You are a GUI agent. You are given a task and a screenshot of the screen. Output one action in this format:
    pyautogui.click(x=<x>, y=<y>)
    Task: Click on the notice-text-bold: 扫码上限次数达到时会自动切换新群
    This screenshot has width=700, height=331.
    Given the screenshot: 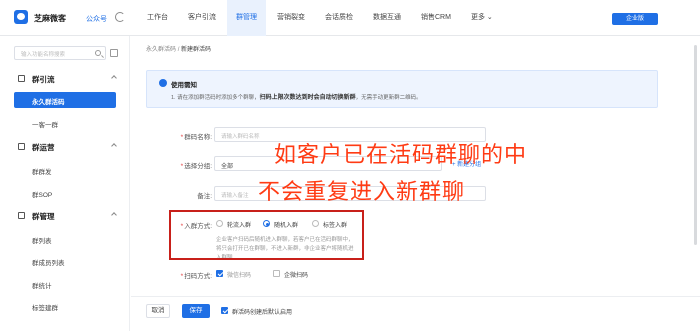 What is the action you would take?
    pyautogui.click(x=307, y=98)
    